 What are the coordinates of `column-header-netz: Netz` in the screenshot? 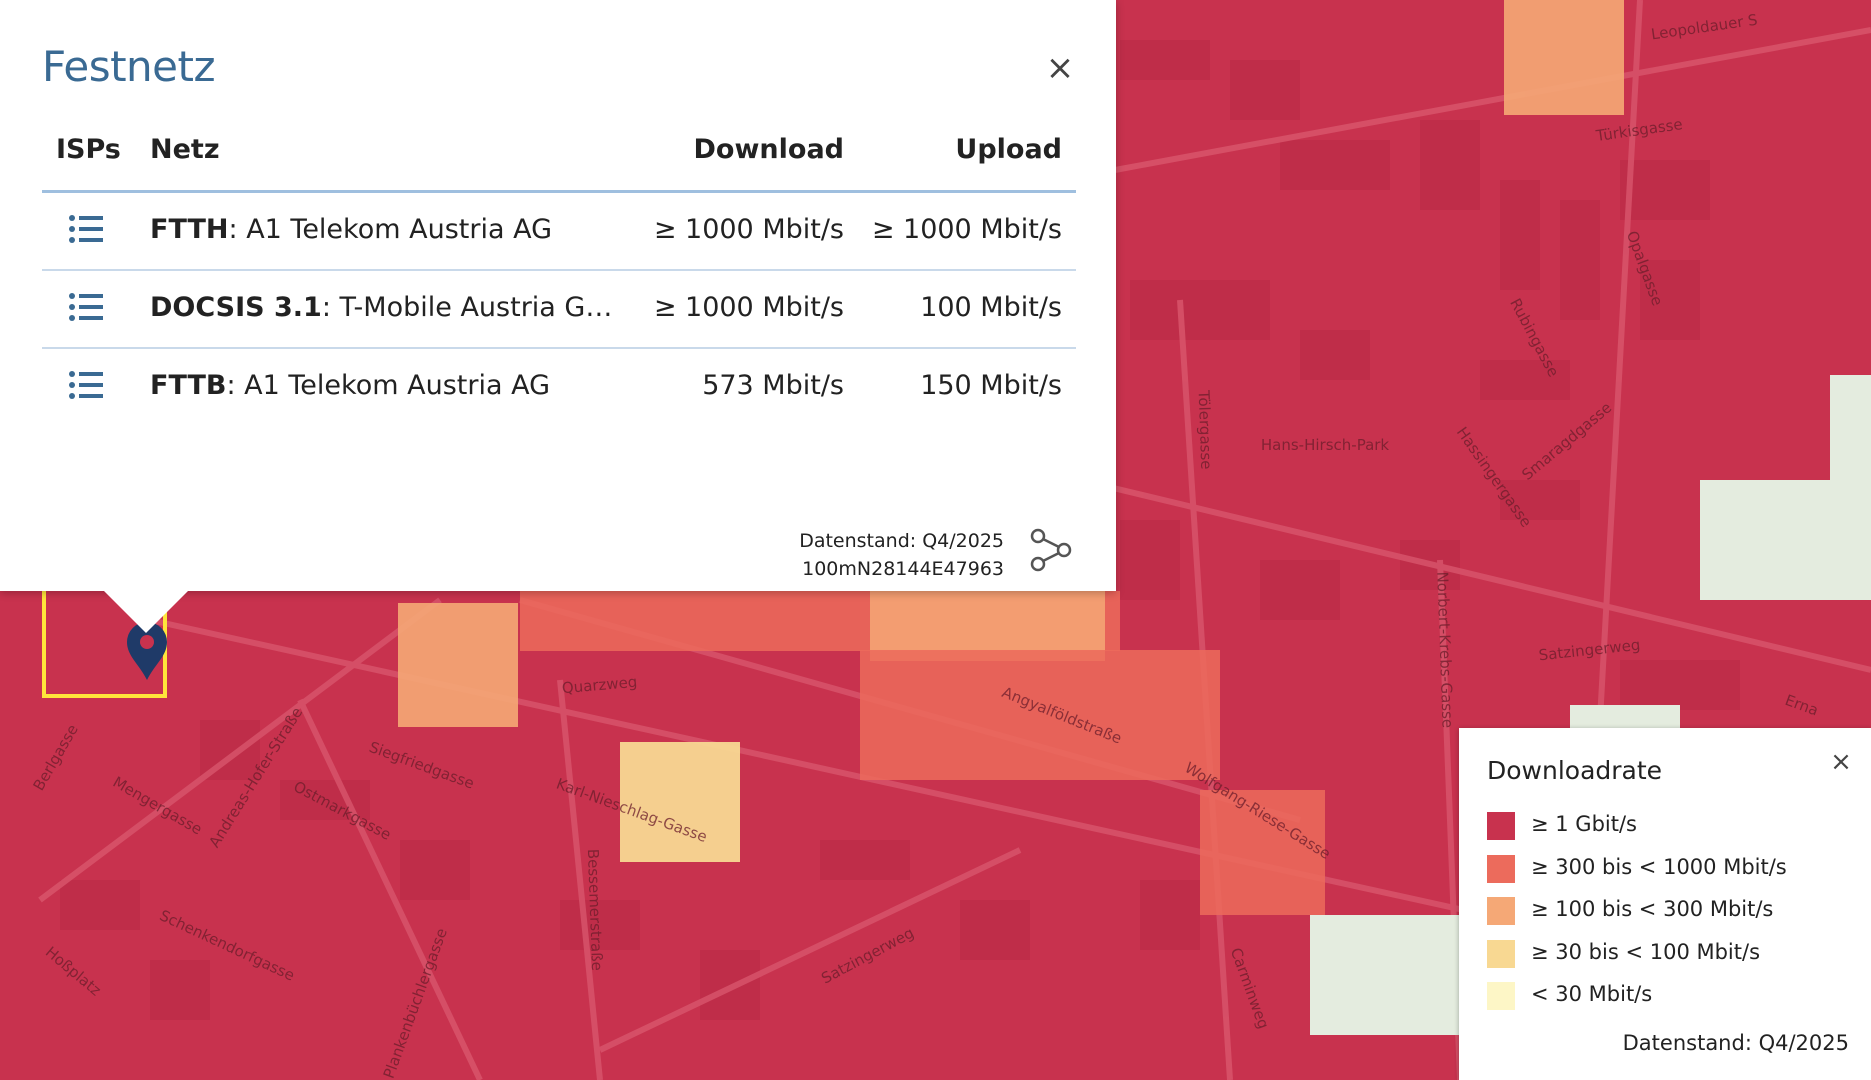 It's located at (185, 149).